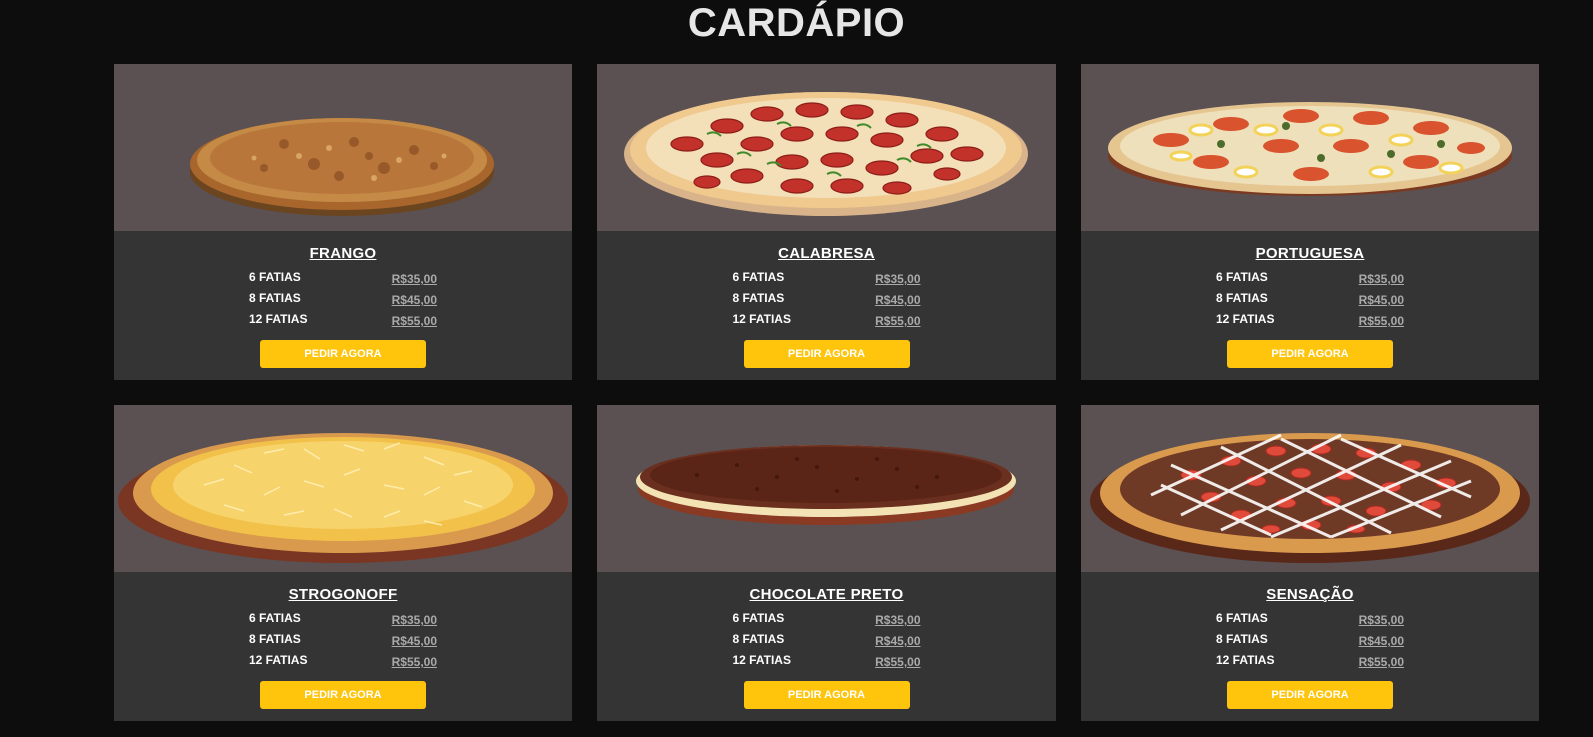 This screenshot has height=737, width=1593. What do you see at coordinates (796, 23) in the screenshot?
I see `page-title: CARDÁPIO` at bounding box center [796, 23].